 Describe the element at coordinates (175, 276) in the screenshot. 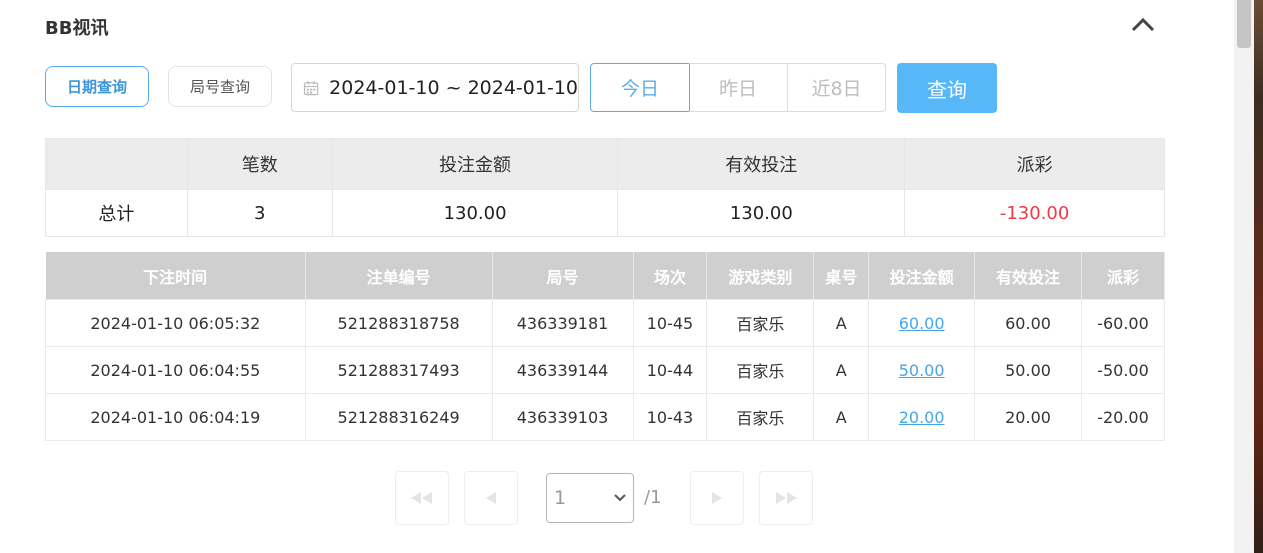

I see `header-bet-time: 下注时间` at that location.